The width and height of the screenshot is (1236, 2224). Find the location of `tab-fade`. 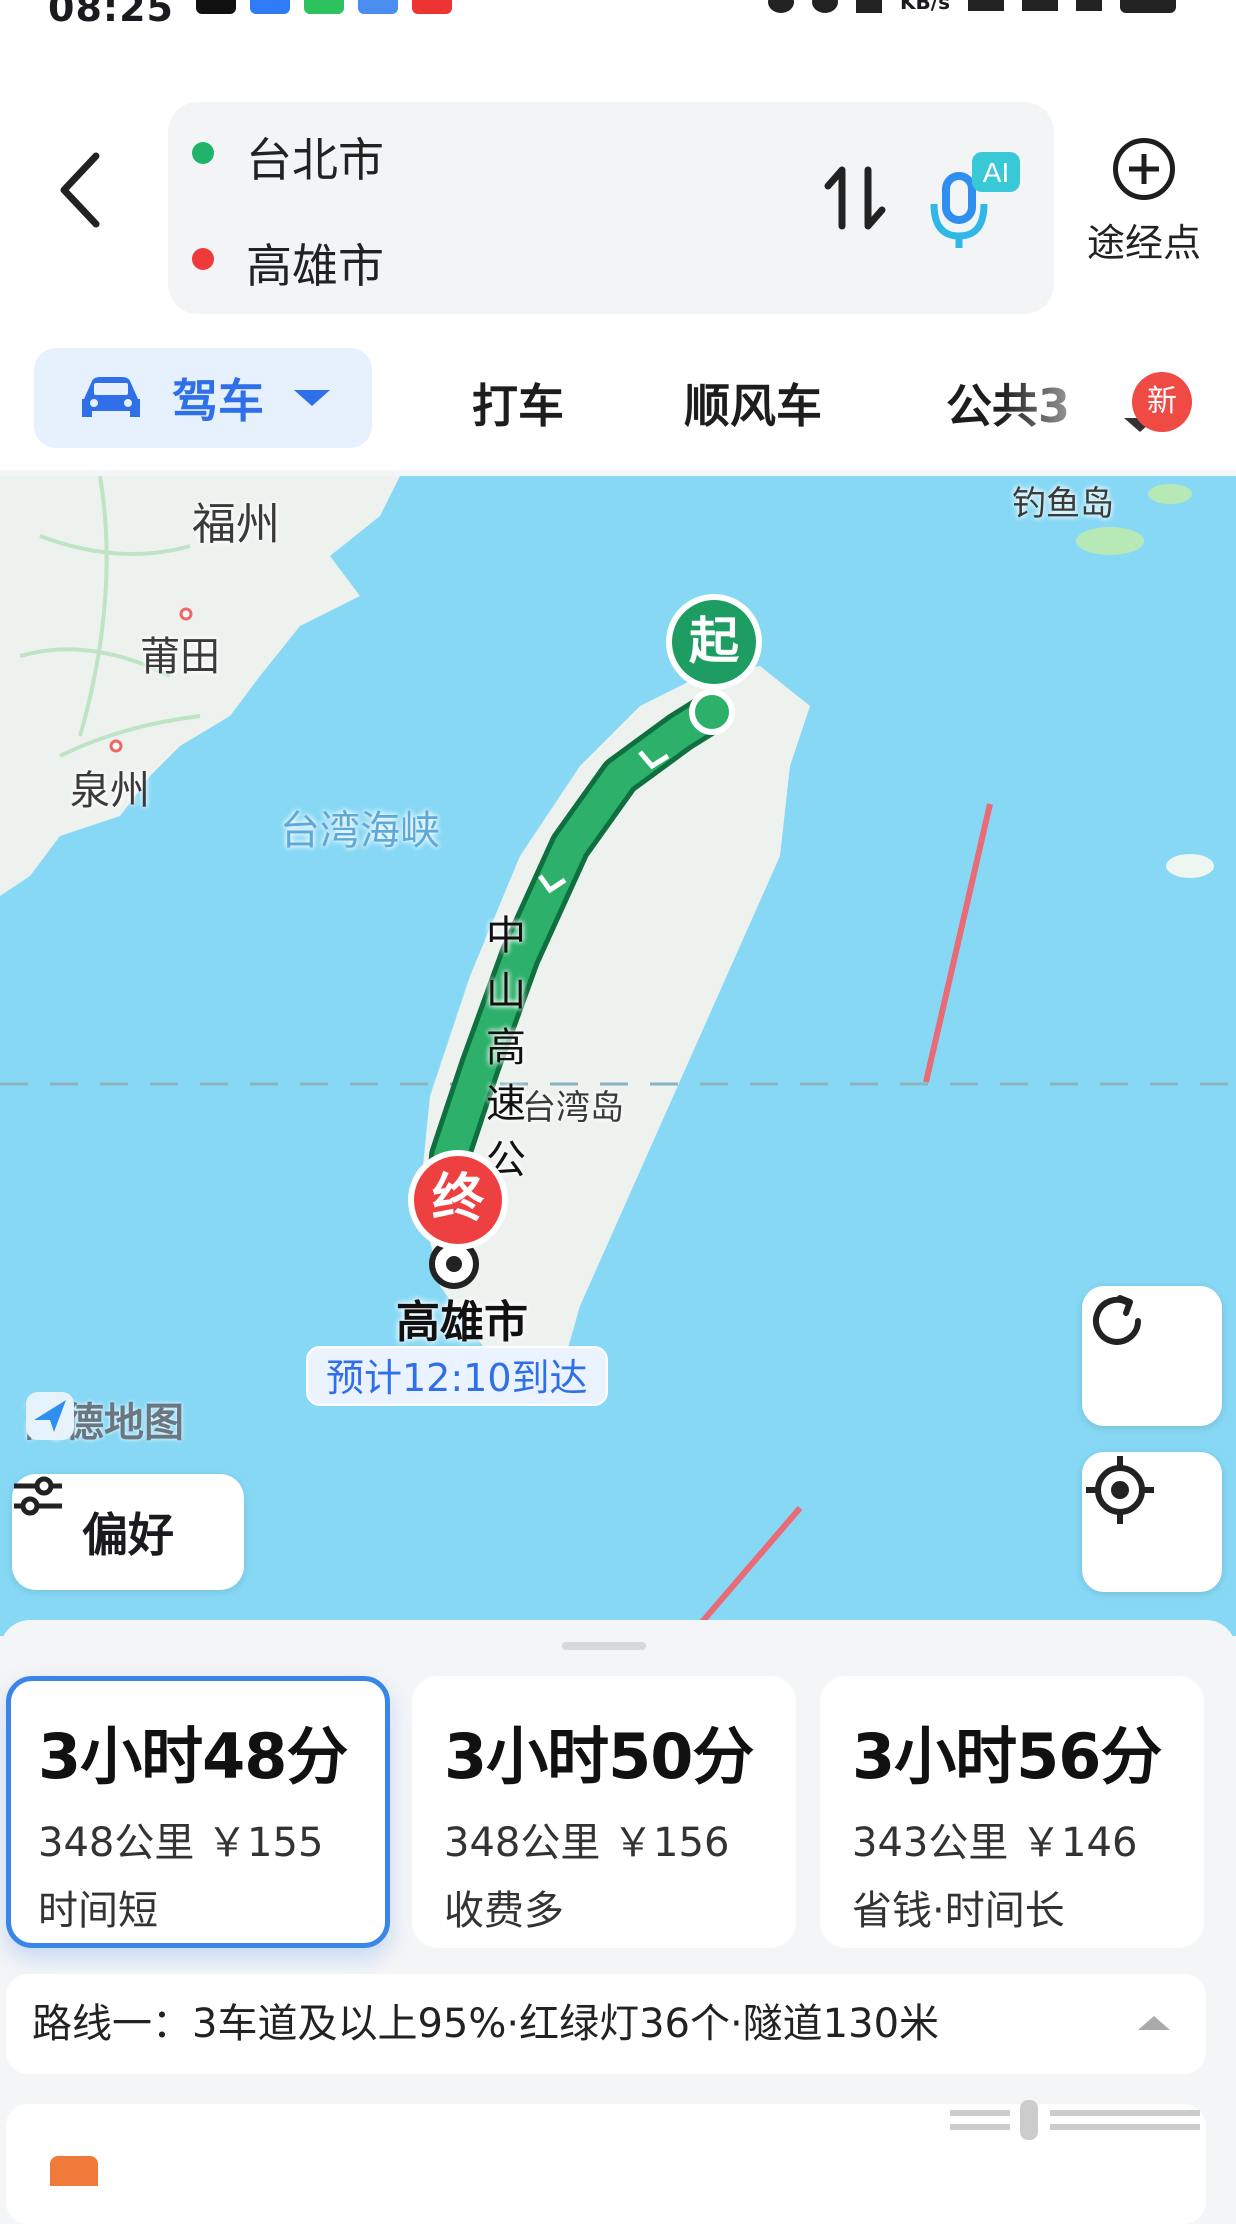

tab-fade is located at coordinates (1118, 400).